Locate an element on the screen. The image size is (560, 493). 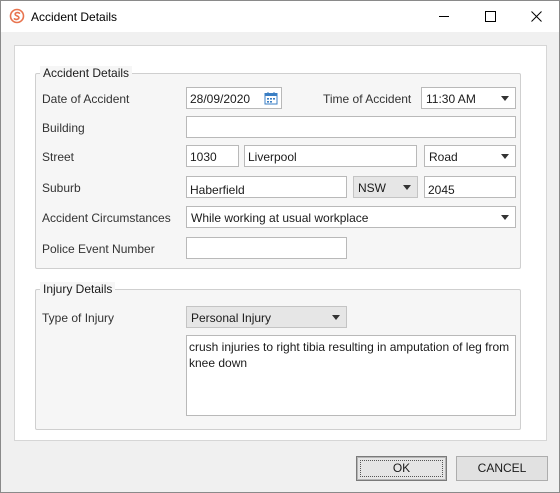
type-of-injury-value: Personal Injury is located at coordinates (231, 318).